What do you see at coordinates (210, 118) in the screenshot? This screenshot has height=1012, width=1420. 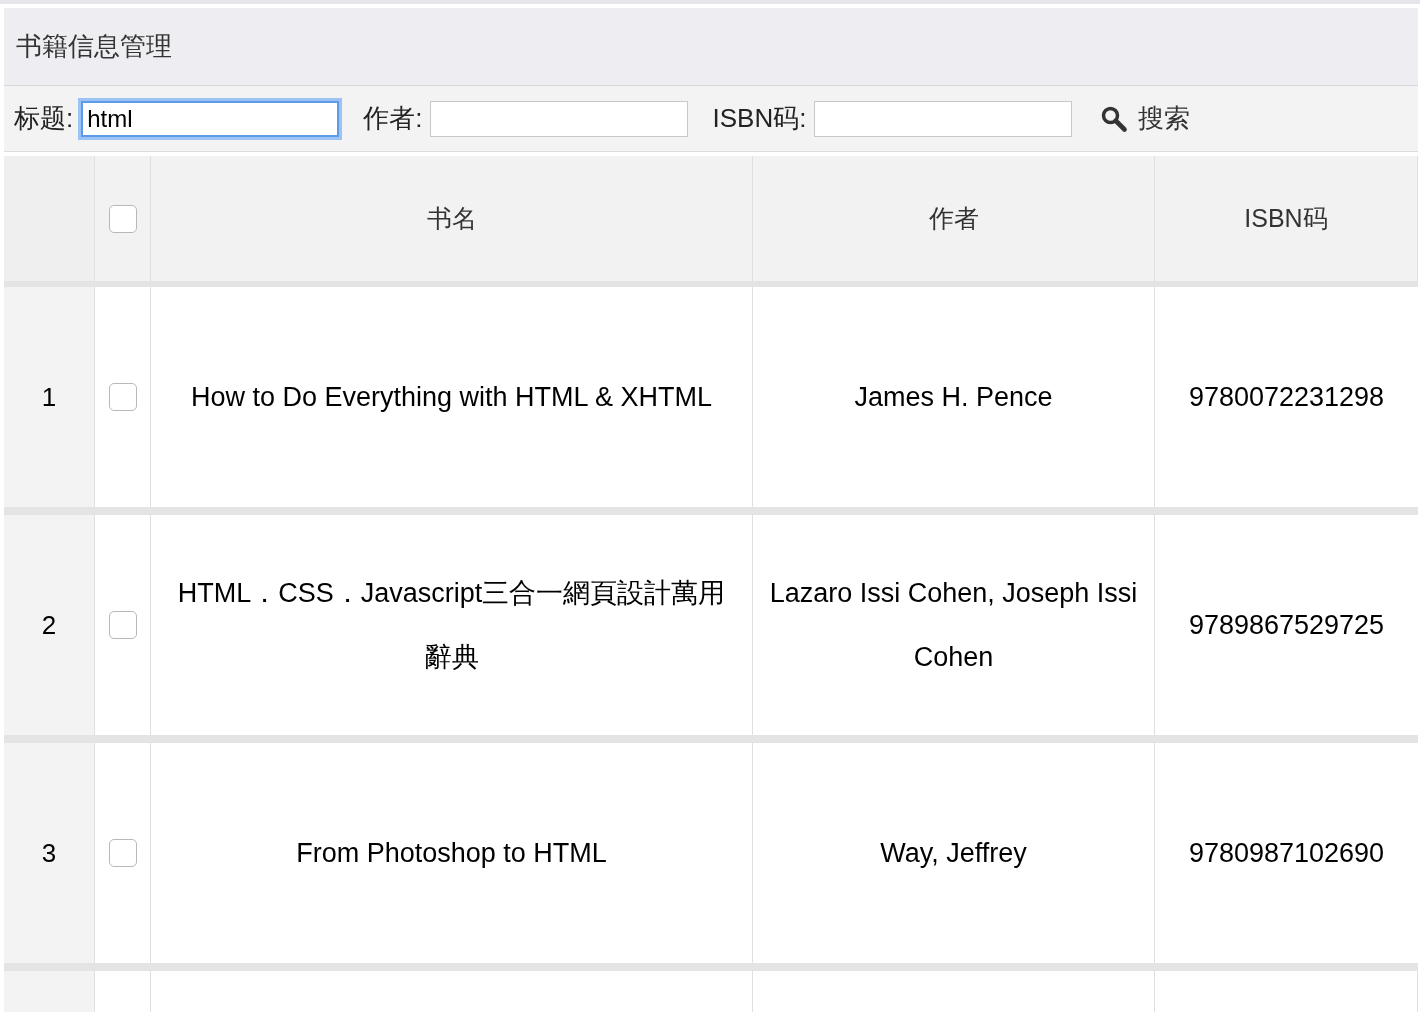 I see `text-field: html` at bounding box center [210, 118].